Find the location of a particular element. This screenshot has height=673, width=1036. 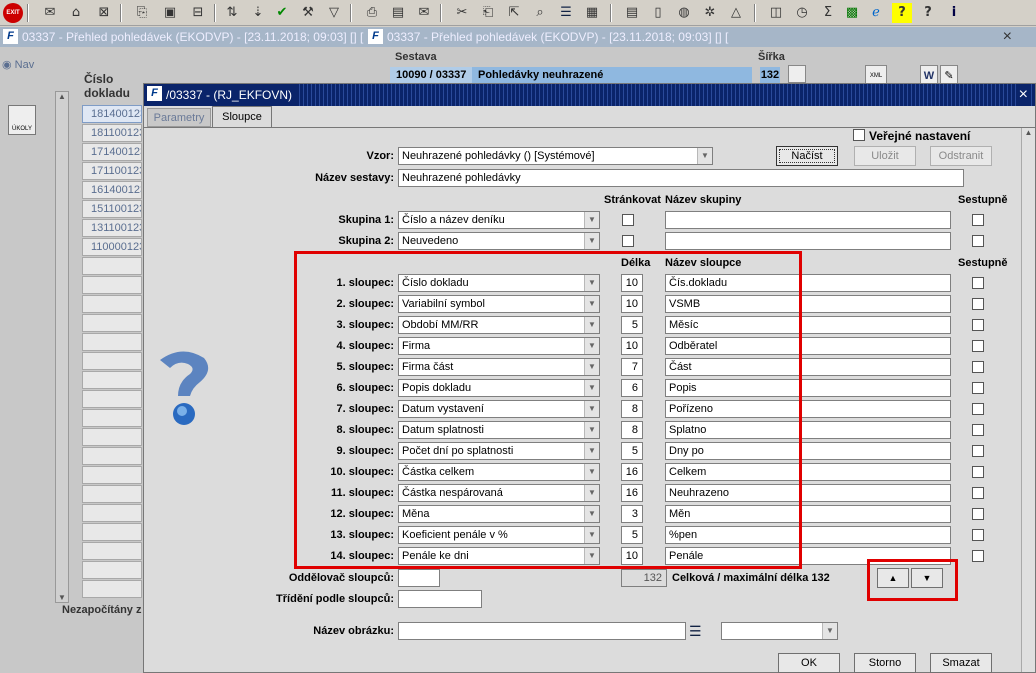

group-select: Číslo a název deníku ▼ is located at coordinates (499, 220).